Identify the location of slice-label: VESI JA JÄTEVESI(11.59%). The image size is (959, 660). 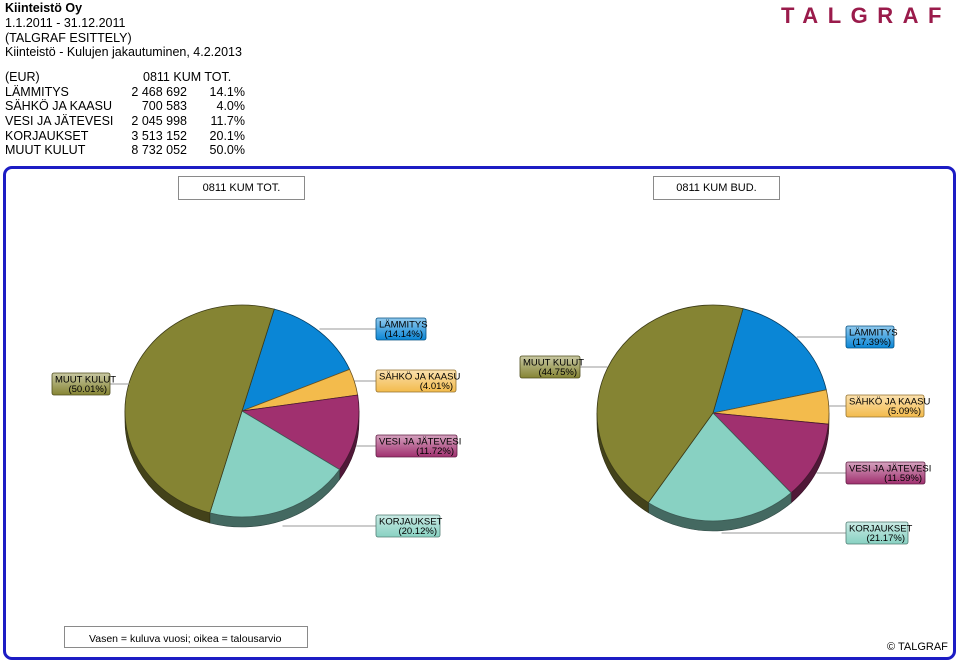
(888, 473).